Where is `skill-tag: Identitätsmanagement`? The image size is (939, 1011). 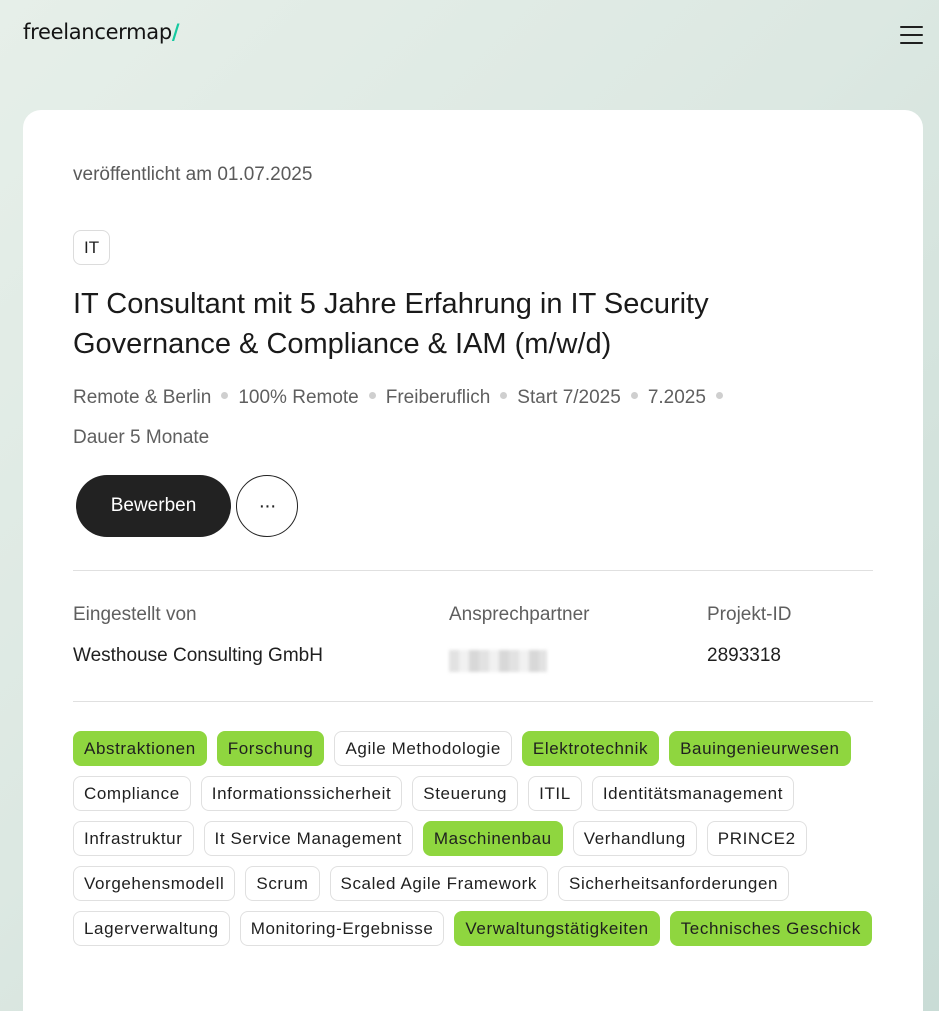
skill-tag: Identitätsmanagement is located at coordinates (693, 793).